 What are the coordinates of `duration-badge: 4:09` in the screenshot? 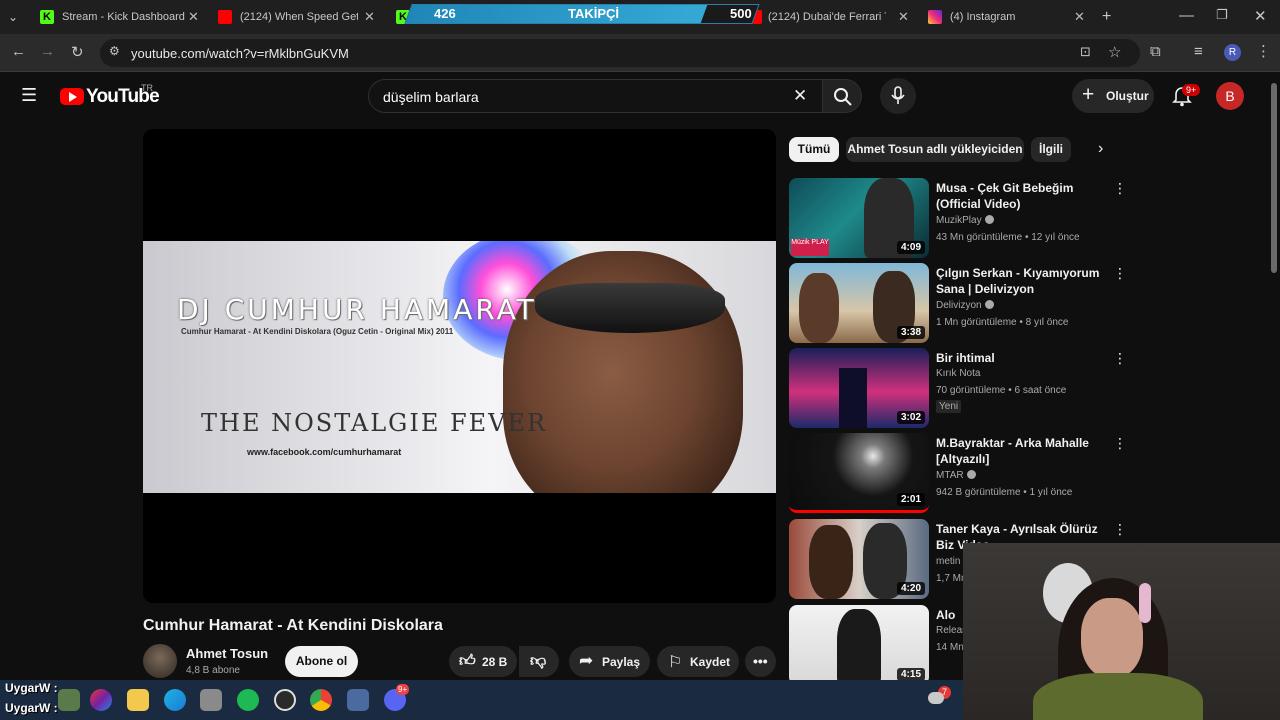 It's located at (910, 247).